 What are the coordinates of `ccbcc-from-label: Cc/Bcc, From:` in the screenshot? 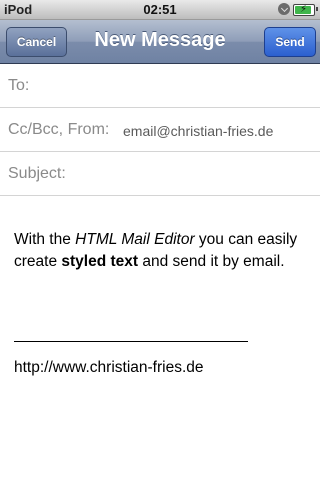 It's located at (59, 129).